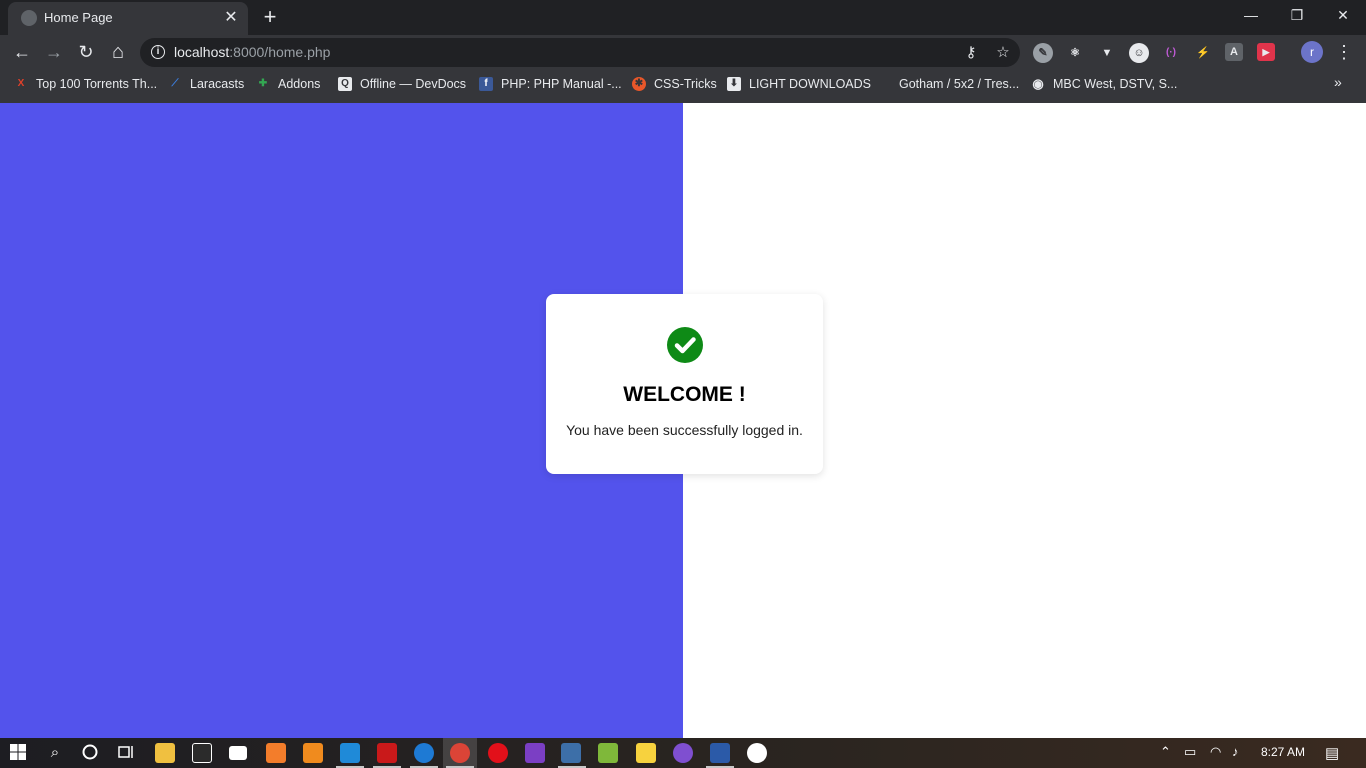 Image resolution: width=1366 pixels, height=768 pixels. I want to click on new-tab-button: +, so click(270, 17).